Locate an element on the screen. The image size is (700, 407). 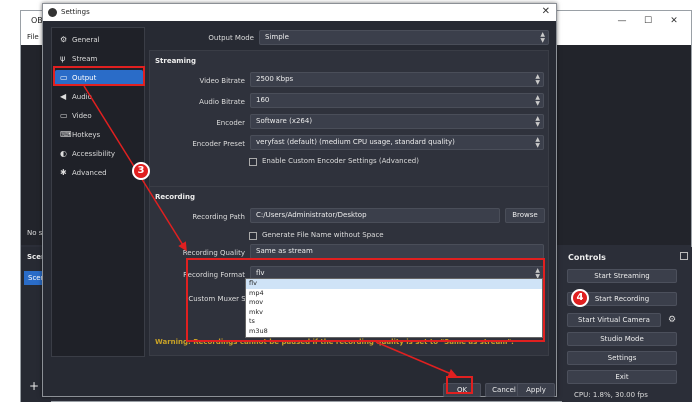
dialog-close-icon: ✕ is located at coordinates (546, 11).